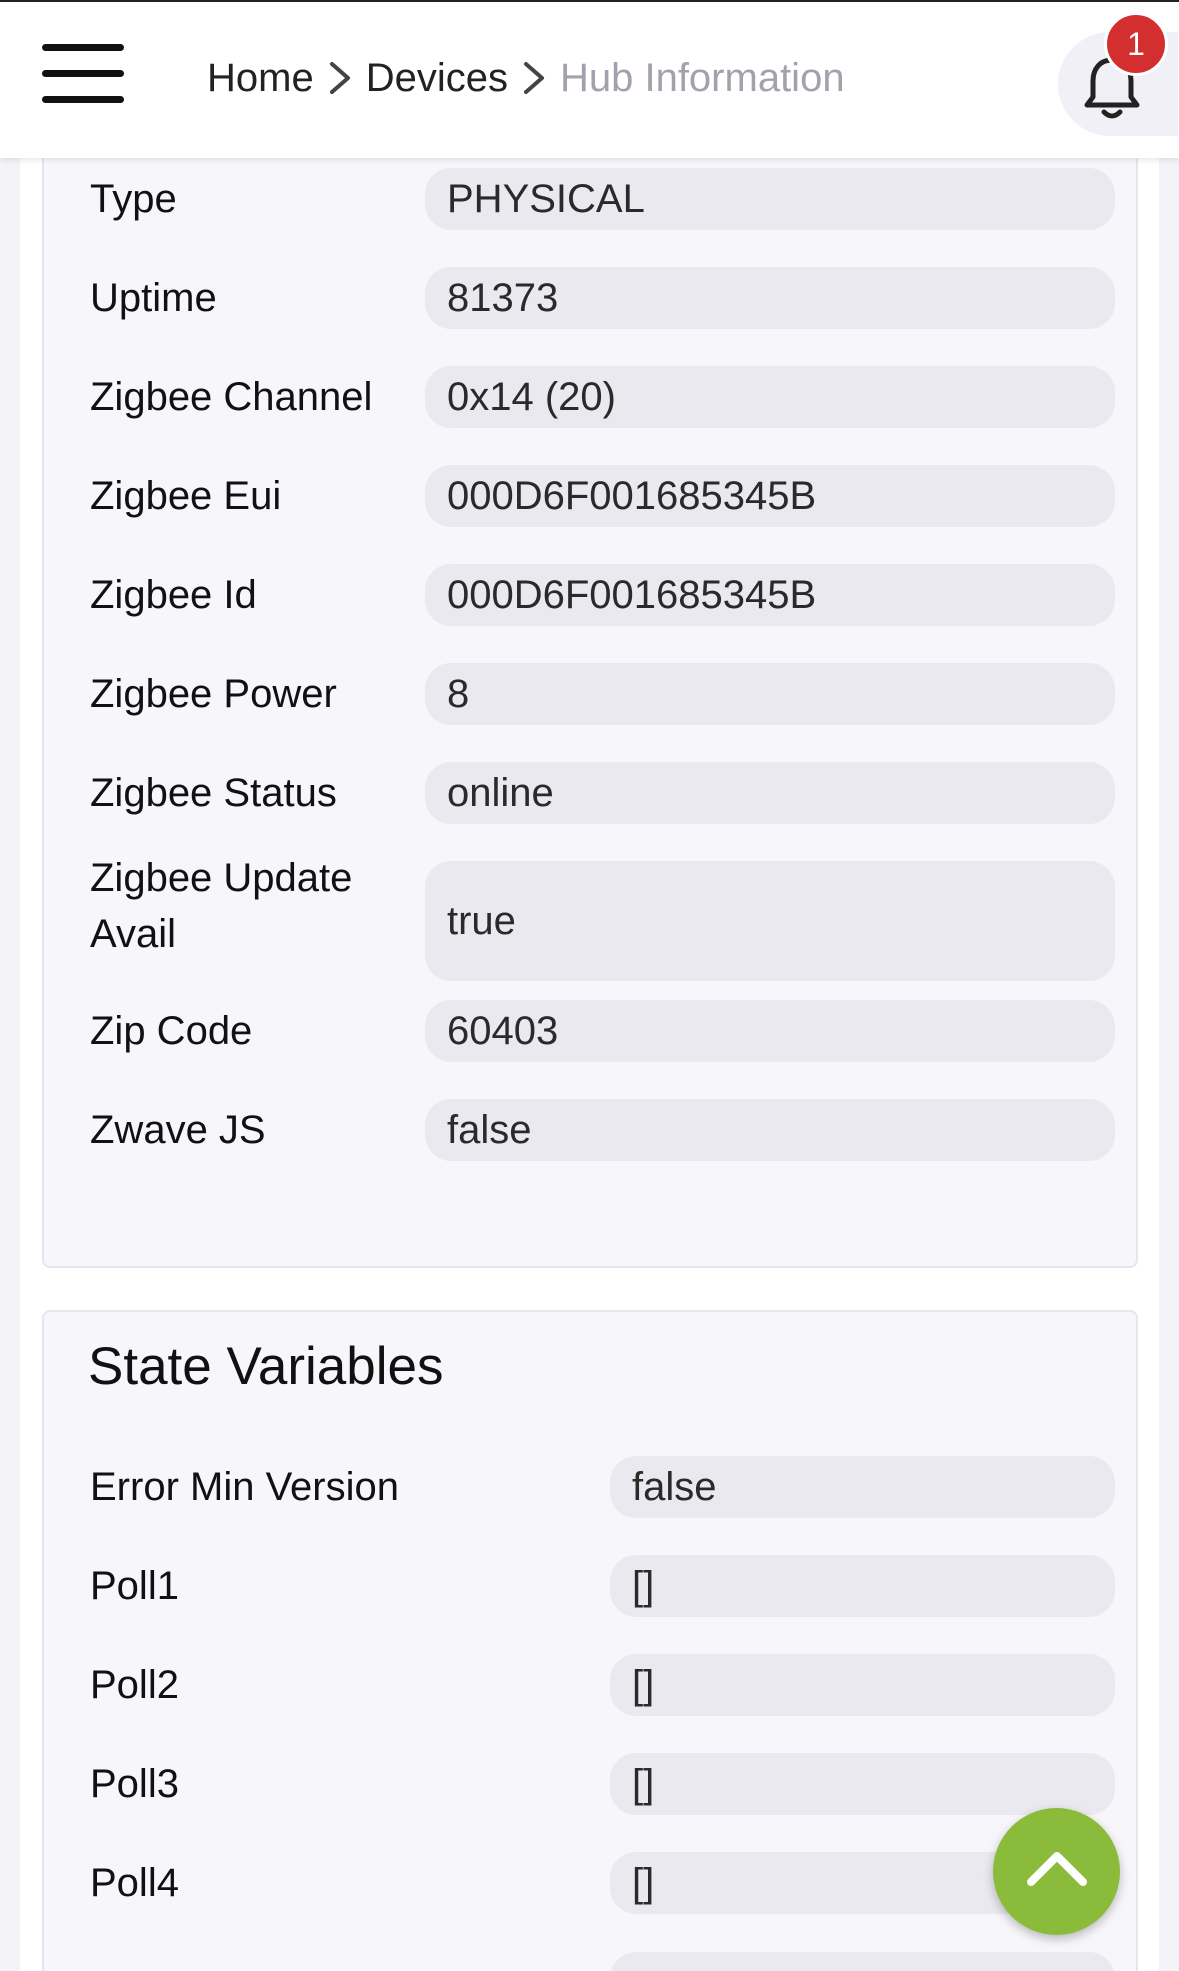  I want to click on detail-label: Zigbee Update Avail, so click(221, 906).